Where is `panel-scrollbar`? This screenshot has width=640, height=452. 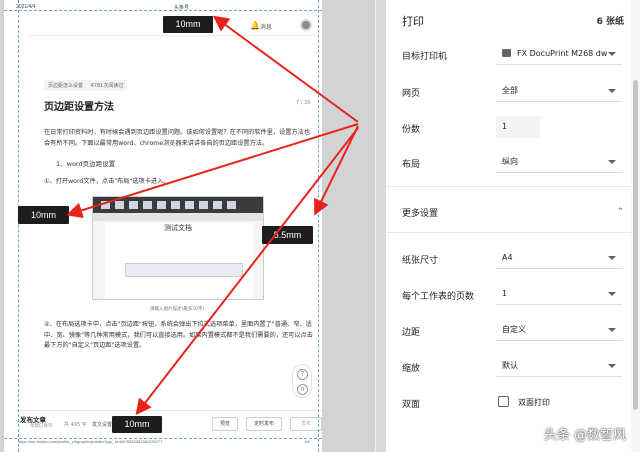 panel-scrollbar is located at coordinates (635, 226).